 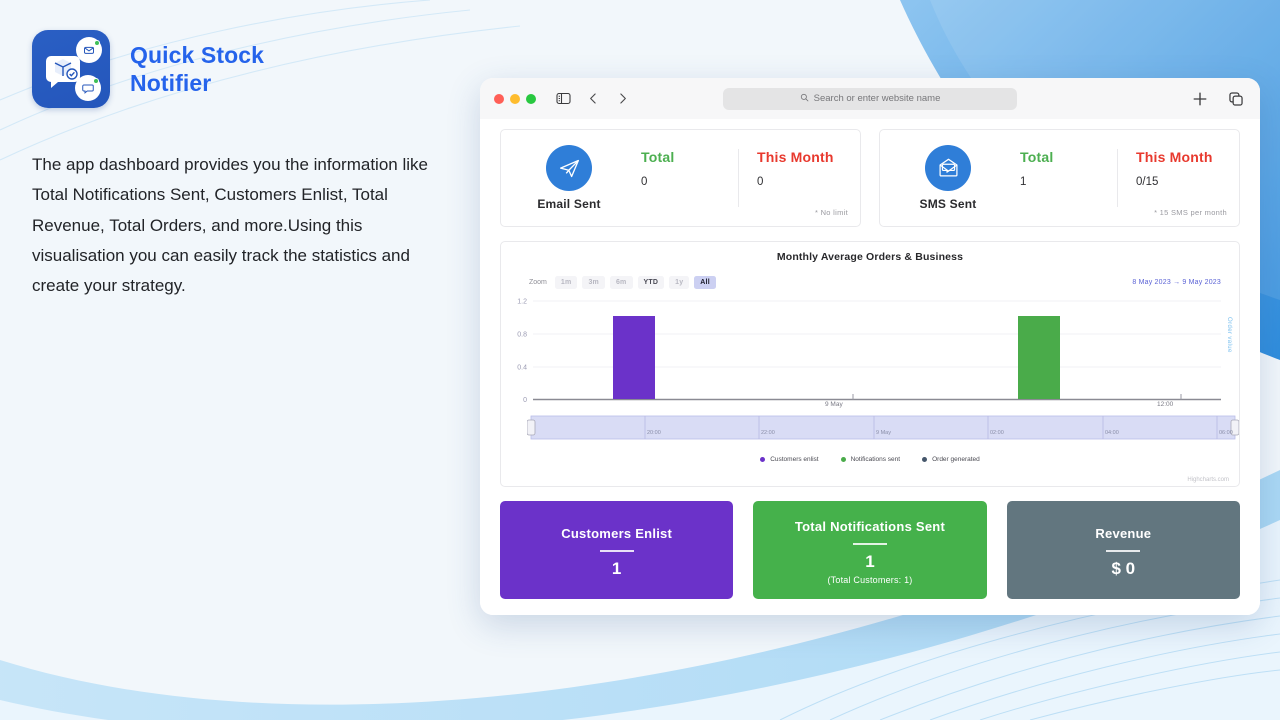 I want to click on sms-card-label: SMS Sent, so click(x=948, y=204).